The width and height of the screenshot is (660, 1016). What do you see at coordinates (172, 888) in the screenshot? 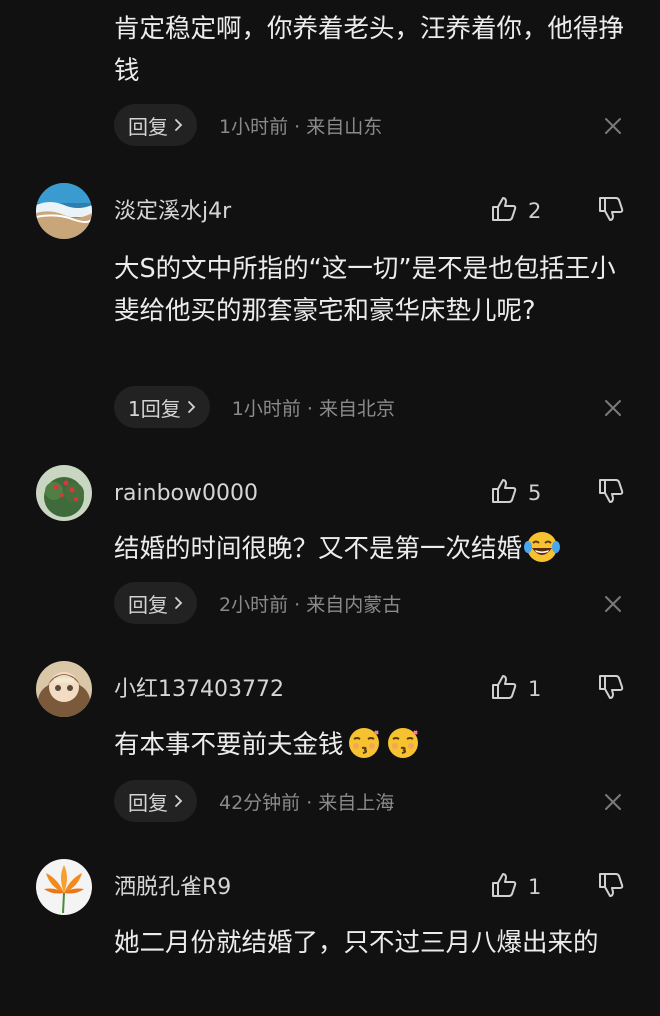
I see `username: 洒脱孔雀R9` at bounding box center [172, 888].